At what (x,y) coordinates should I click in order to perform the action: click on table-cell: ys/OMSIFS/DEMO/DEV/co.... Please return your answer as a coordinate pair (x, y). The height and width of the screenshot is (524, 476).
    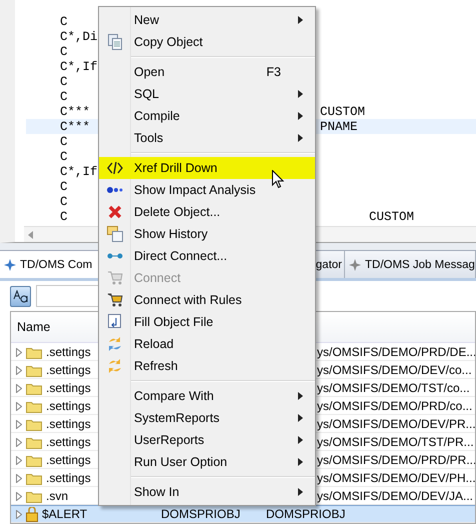
    Looking at the image, I should click on (394, 370).